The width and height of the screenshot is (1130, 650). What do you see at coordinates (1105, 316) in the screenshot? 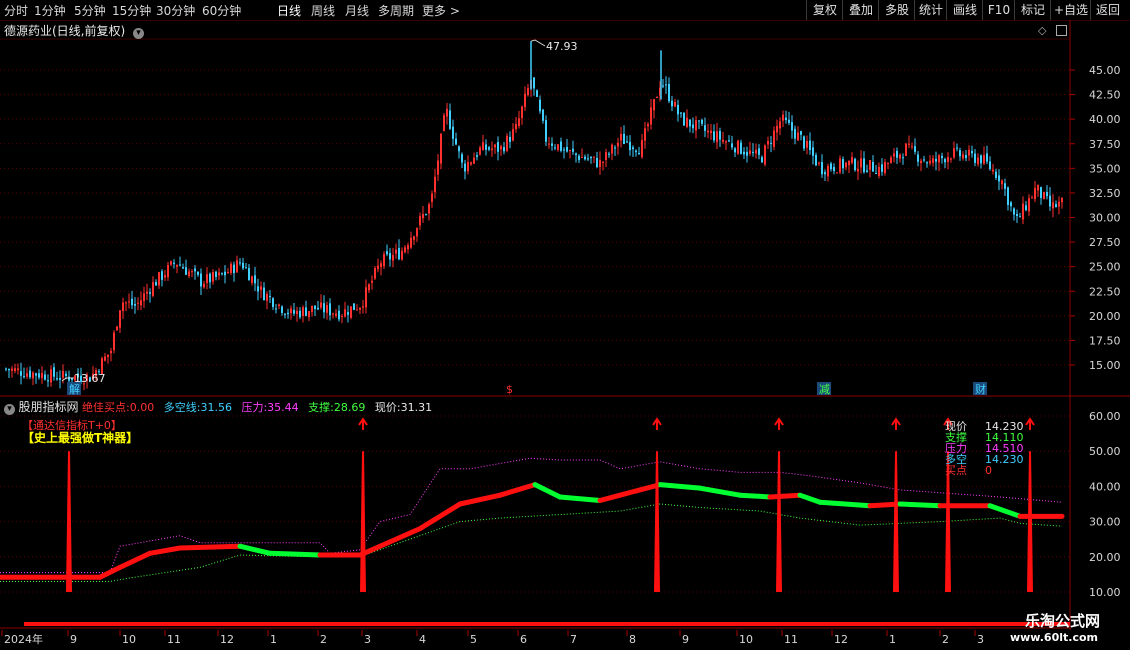
I see `price-axis-label: 20.00` at bounding box center [1105, 316].